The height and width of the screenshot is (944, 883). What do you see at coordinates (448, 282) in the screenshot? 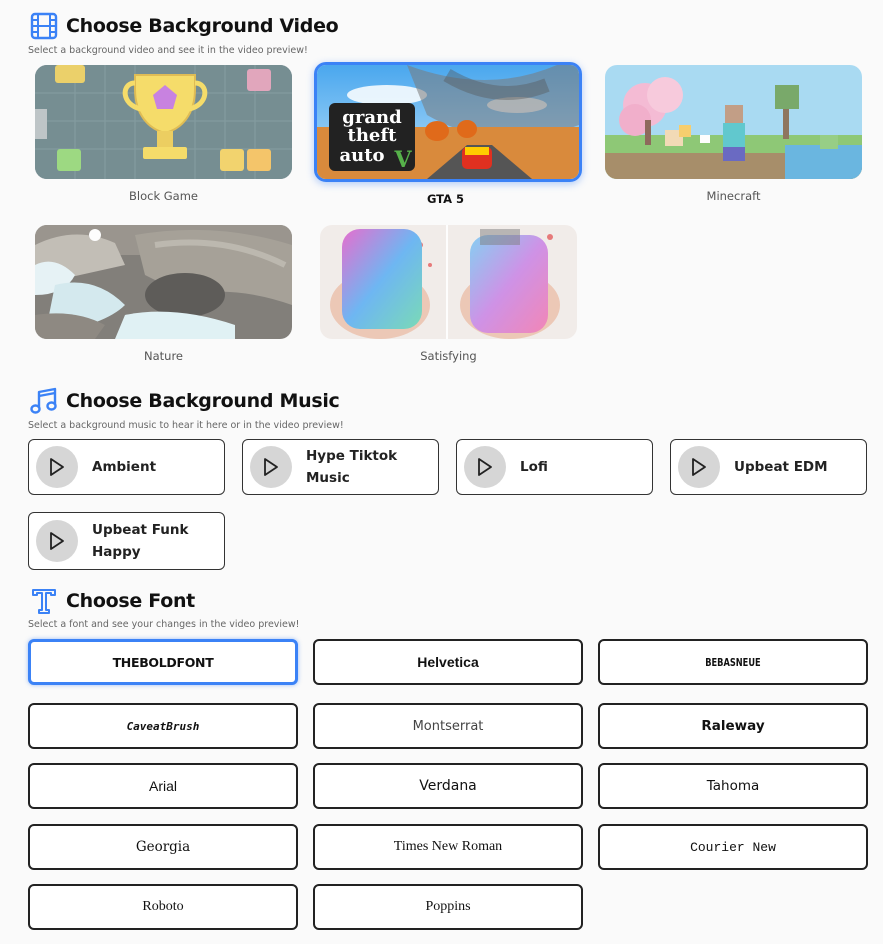
I see `satisfying-thumbnail` at bounding box center [448, 282].